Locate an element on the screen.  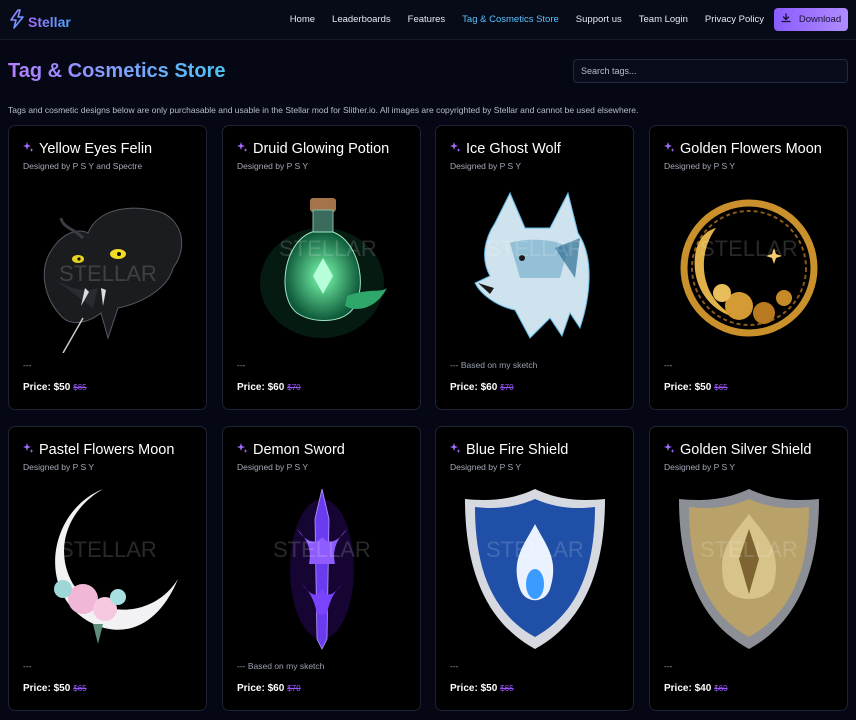
product-price: Price: $40 $60 is located at coordinates (696, 688).